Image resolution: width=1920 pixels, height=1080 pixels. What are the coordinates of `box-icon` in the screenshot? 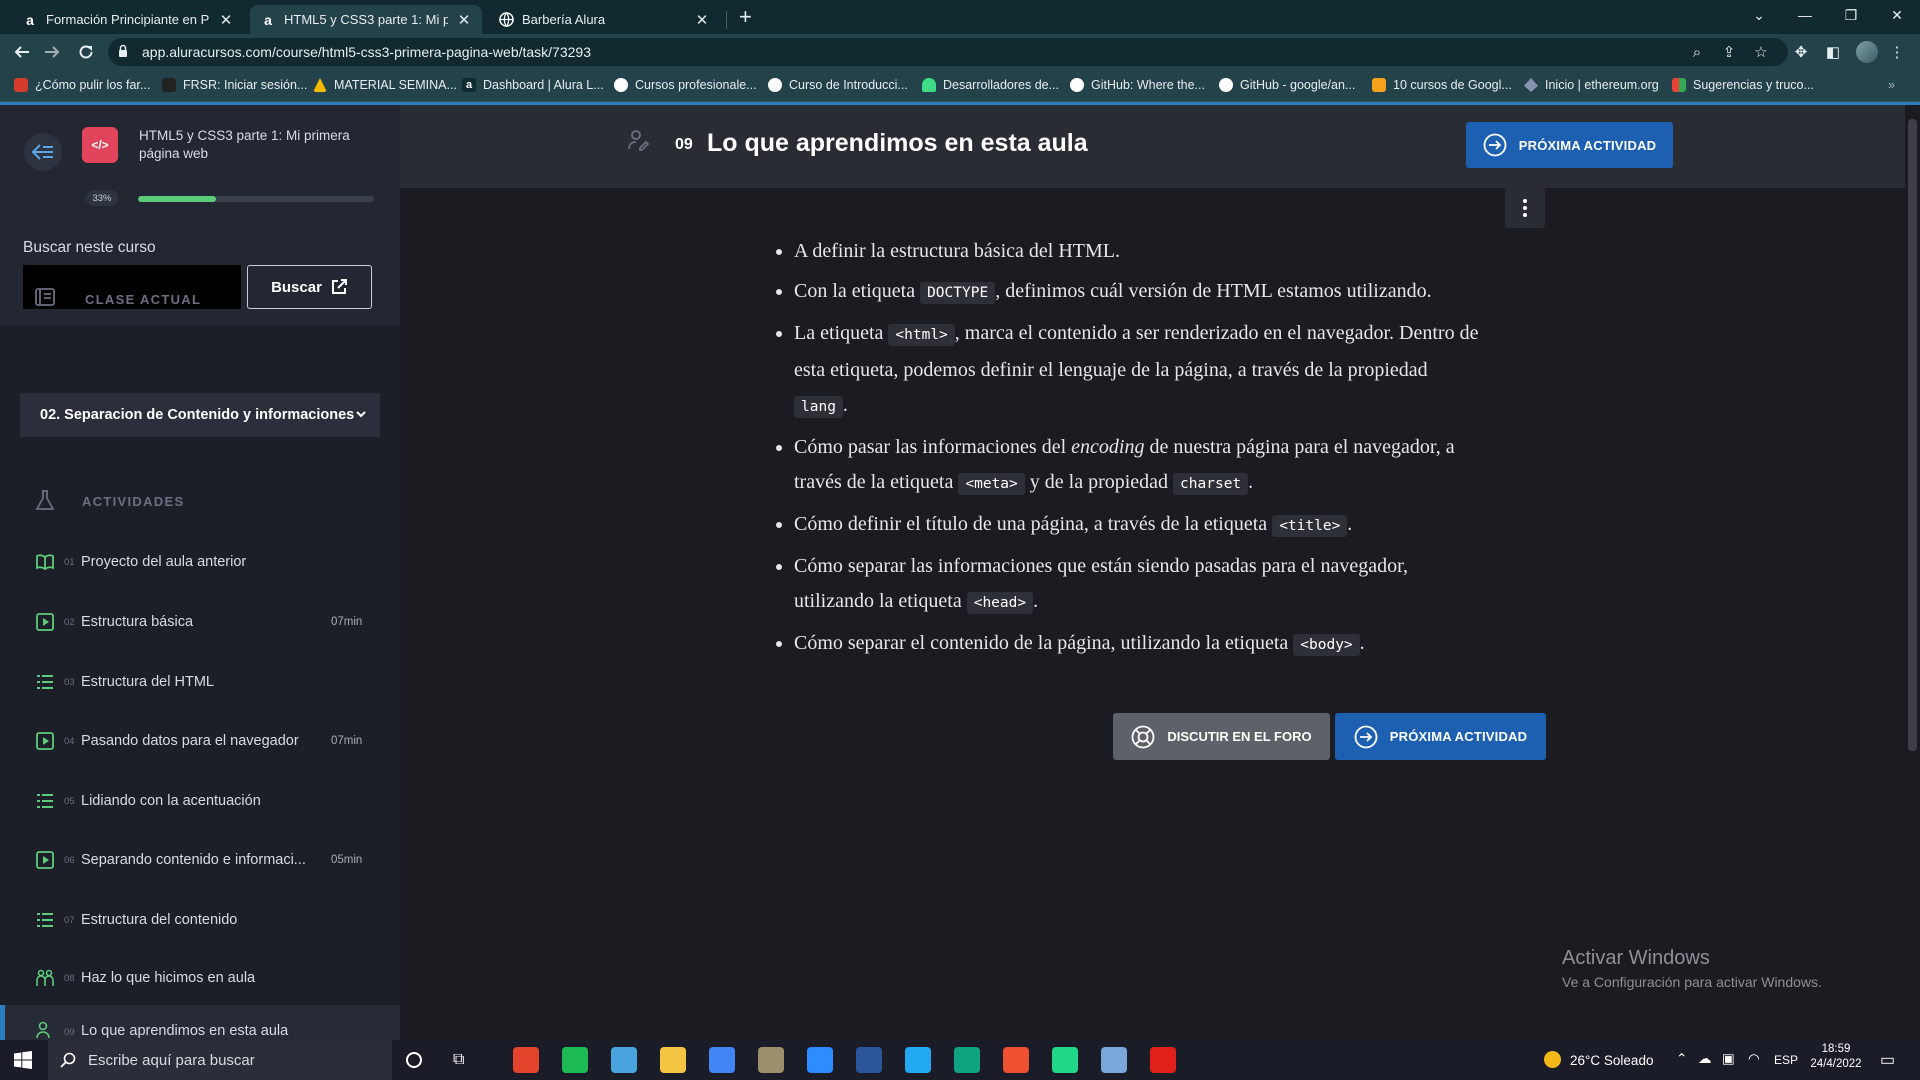 It's located at (1114, 1060).